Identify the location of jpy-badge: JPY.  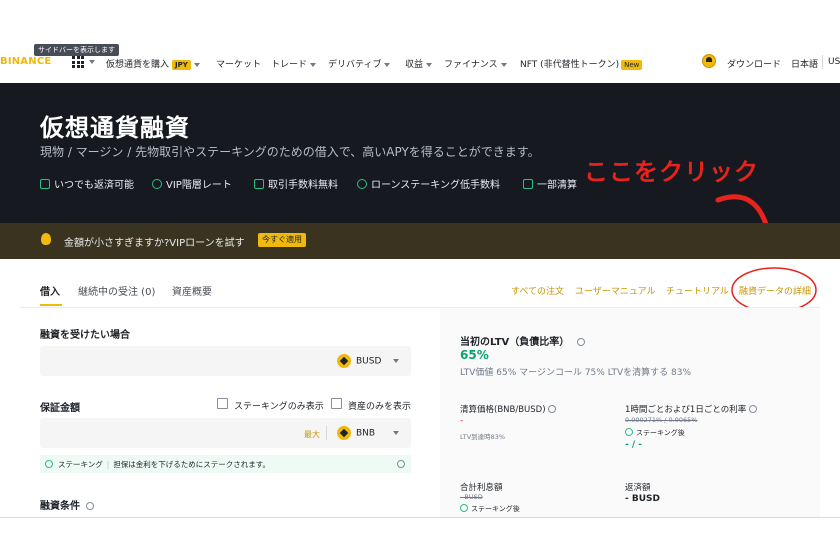
(181, 65).